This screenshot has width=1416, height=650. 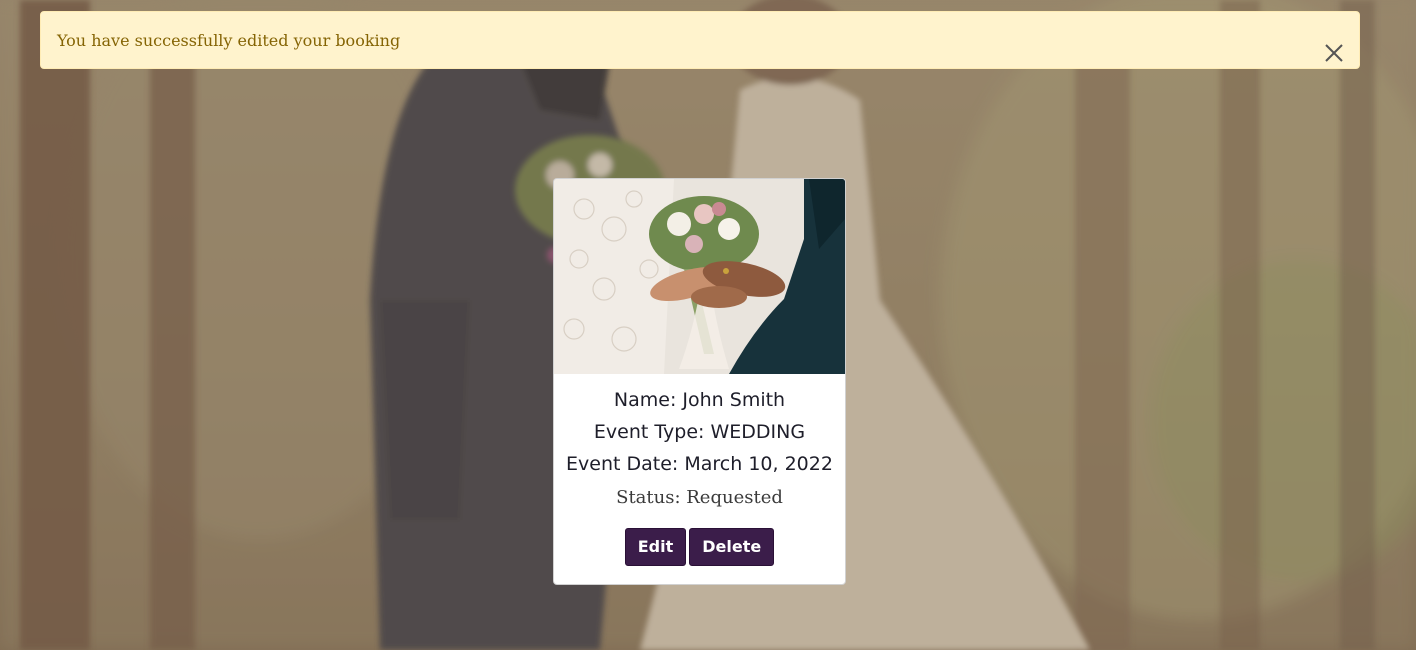 I want to click on booking-actions: Edit Delete, so click(x=699, y=547).